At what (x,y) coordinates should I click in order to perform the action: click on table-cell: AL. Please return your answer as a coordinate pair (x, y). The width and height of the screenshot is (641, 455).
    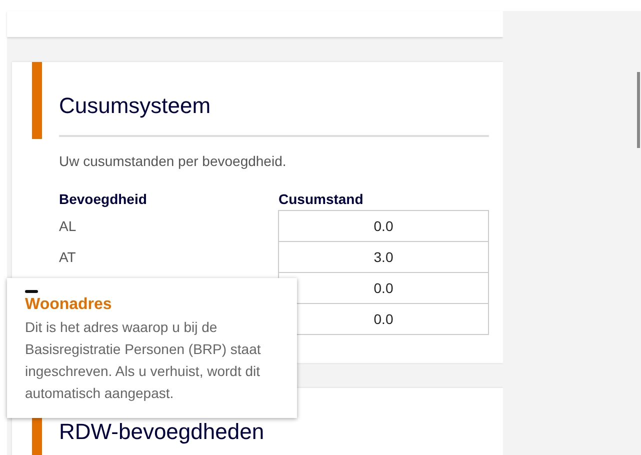
    Looking at the image, I should click on (67, 226).